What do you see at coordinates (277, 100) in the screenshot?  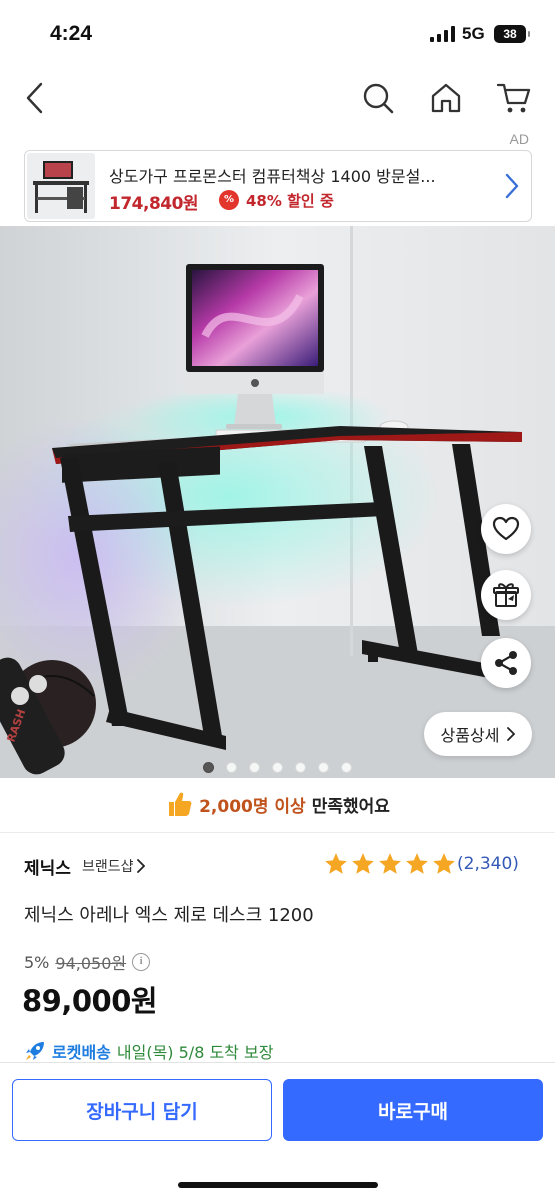 I see `top-nav` at bounding box center [277, 100].